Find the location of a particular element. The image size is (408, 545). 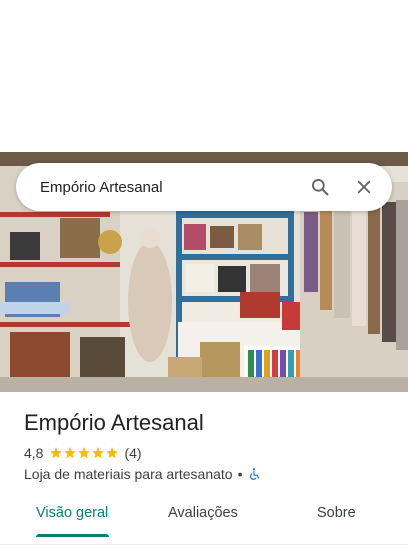

review-count: (4) is located at coordinates (132, 453).